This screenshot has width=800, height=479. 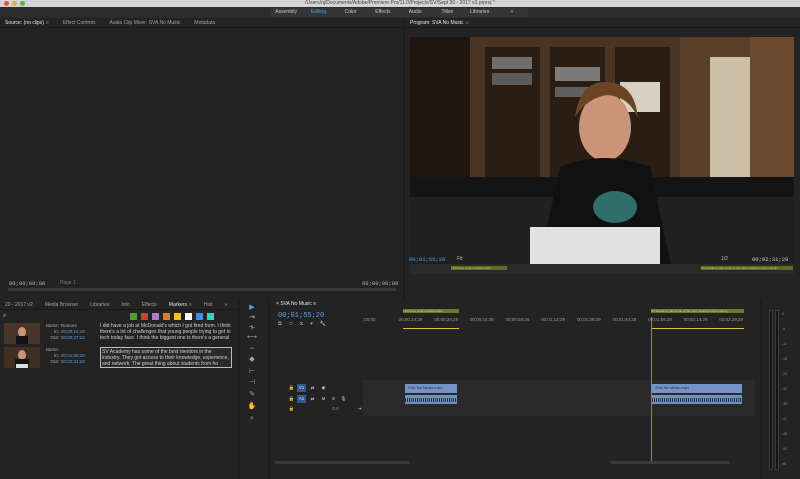 What do you see at coordinates (439, 23) in the screenshot?
I see `tab-program: Program: SVA No Music ≡` at bounding box center [439, 23].